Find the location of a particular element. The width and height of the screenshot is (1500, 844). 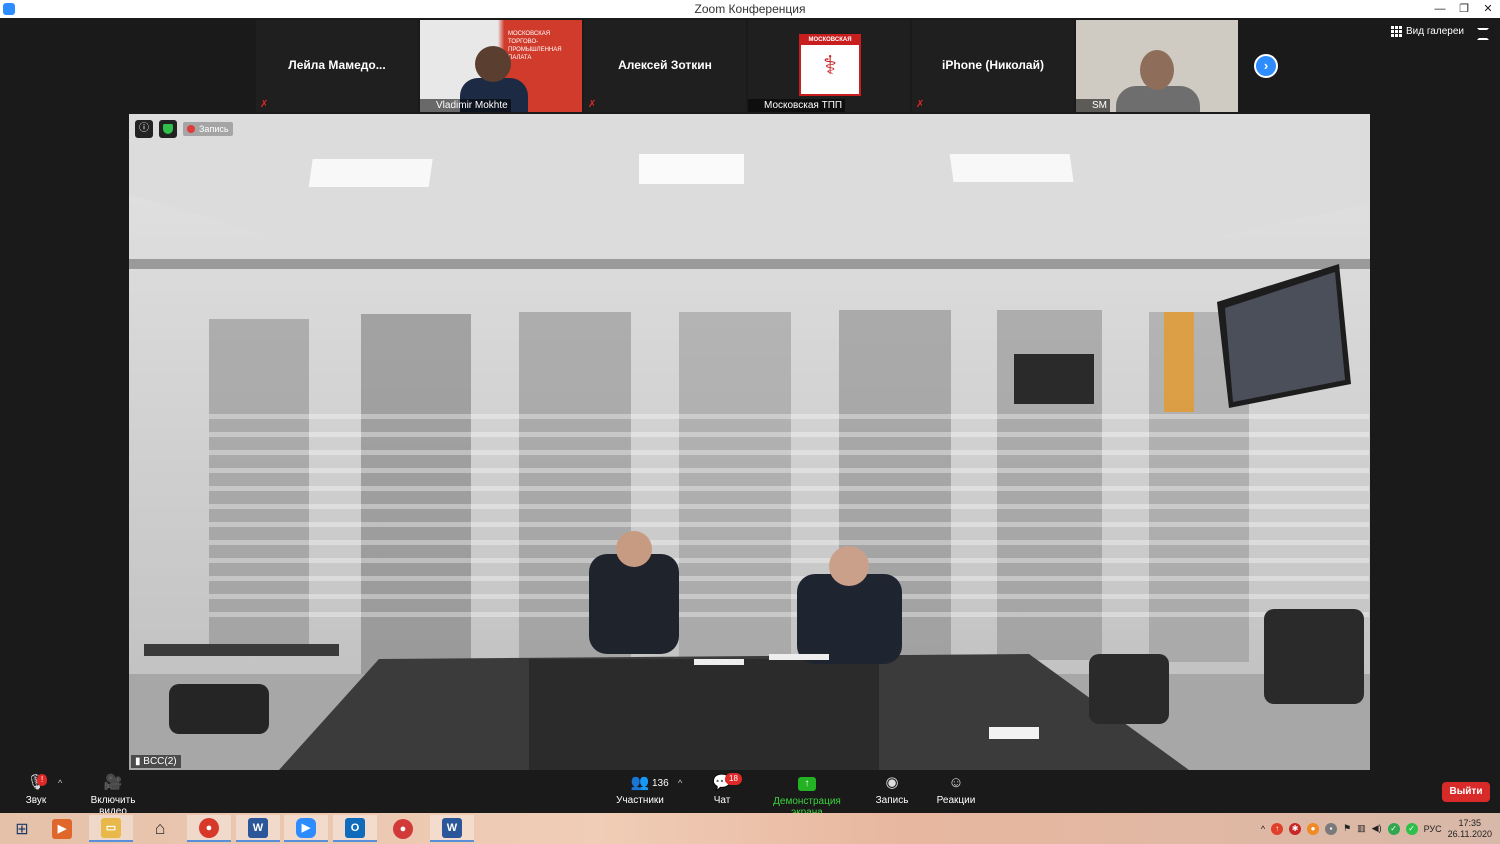

zoom-icon: ▶ is located at coordinates (306, 827).